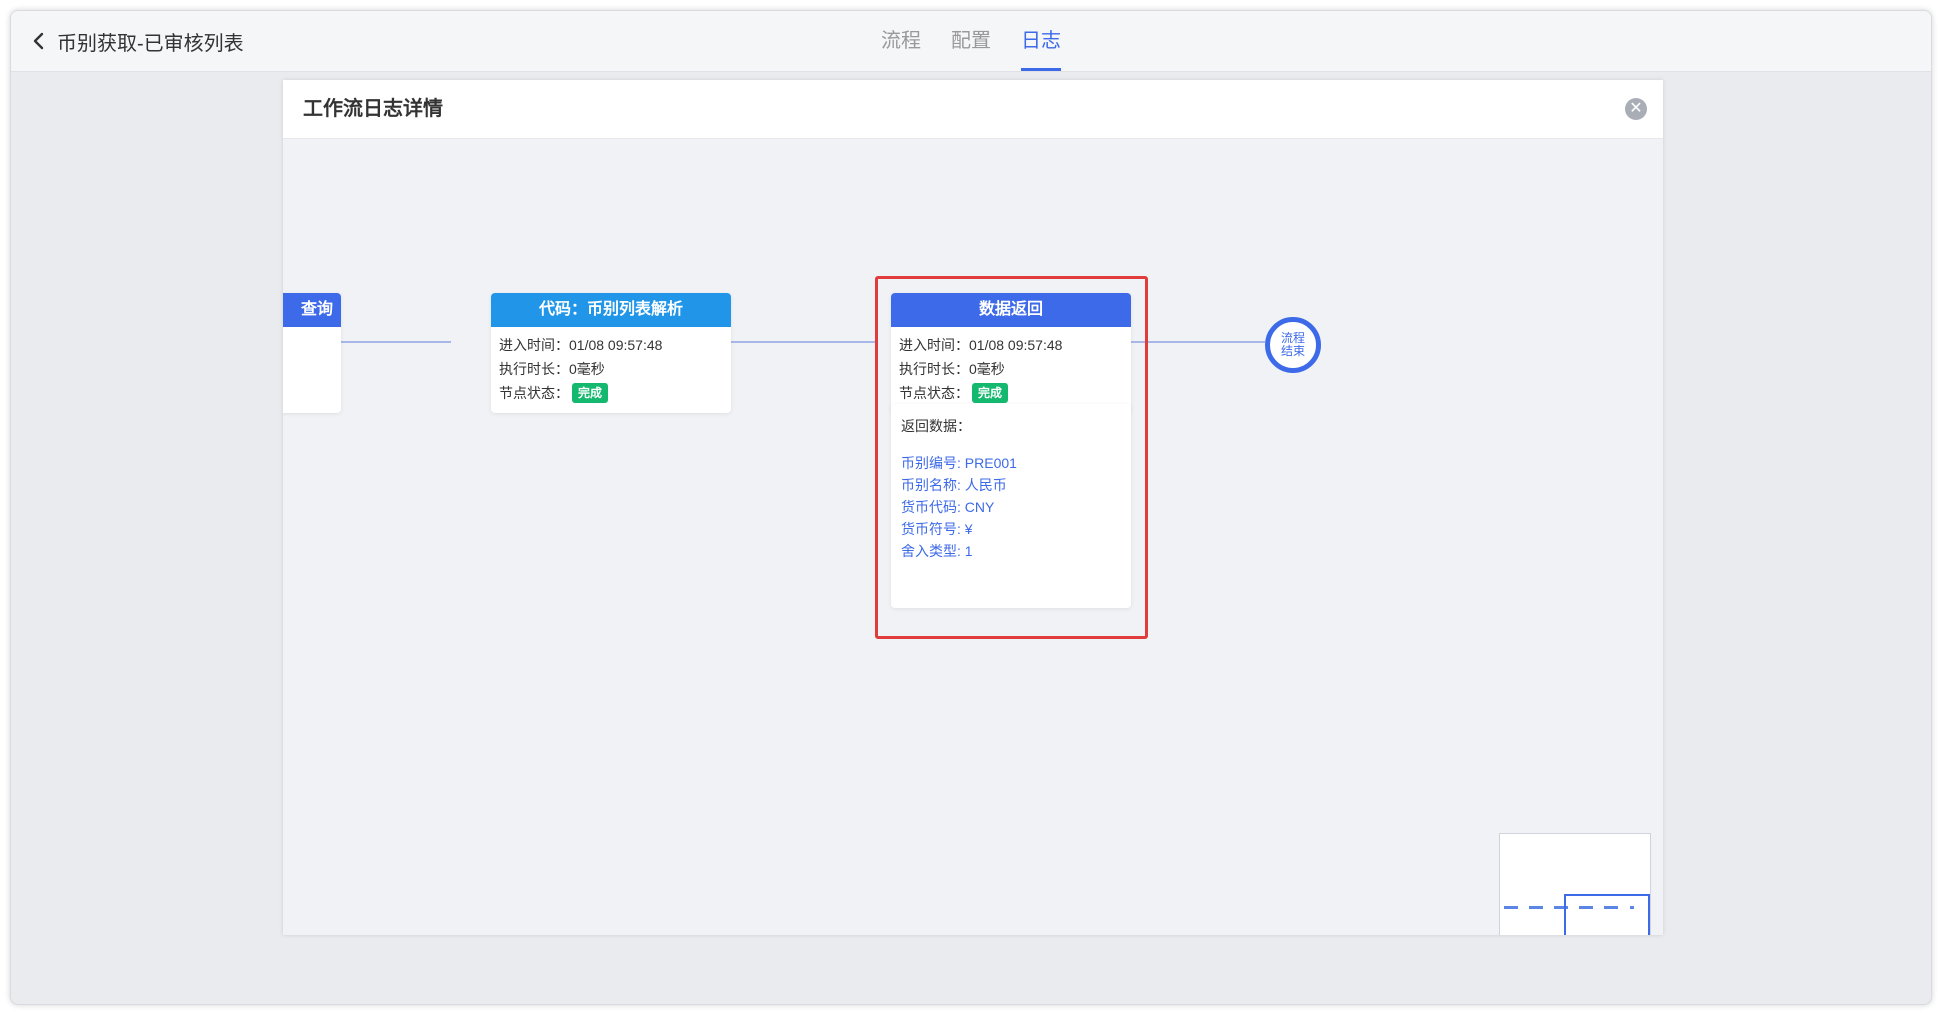 Image resolution: width=1940 pixels, height=1013 pixels. What do you see at coordinates (1607, 914) in the screenshot?
I see `minimap-viewport` at bounding box center [1607, 914].